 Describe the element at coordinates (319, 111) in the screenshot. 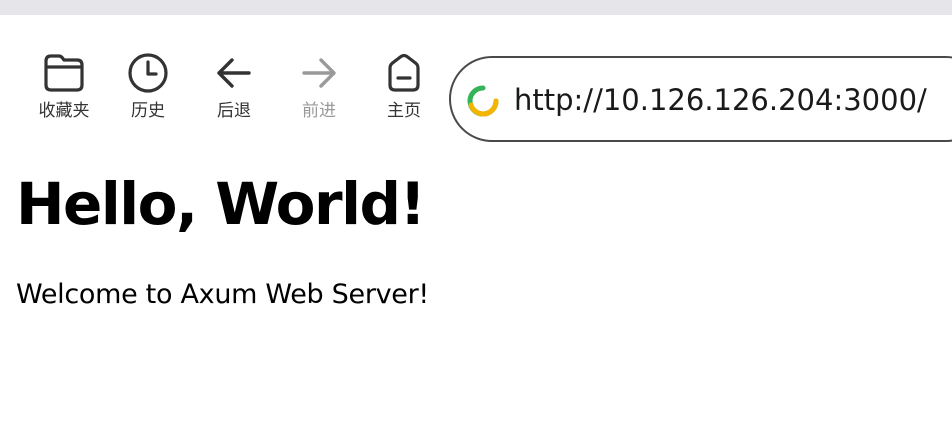

I see `forward-label: 前进` at that location.